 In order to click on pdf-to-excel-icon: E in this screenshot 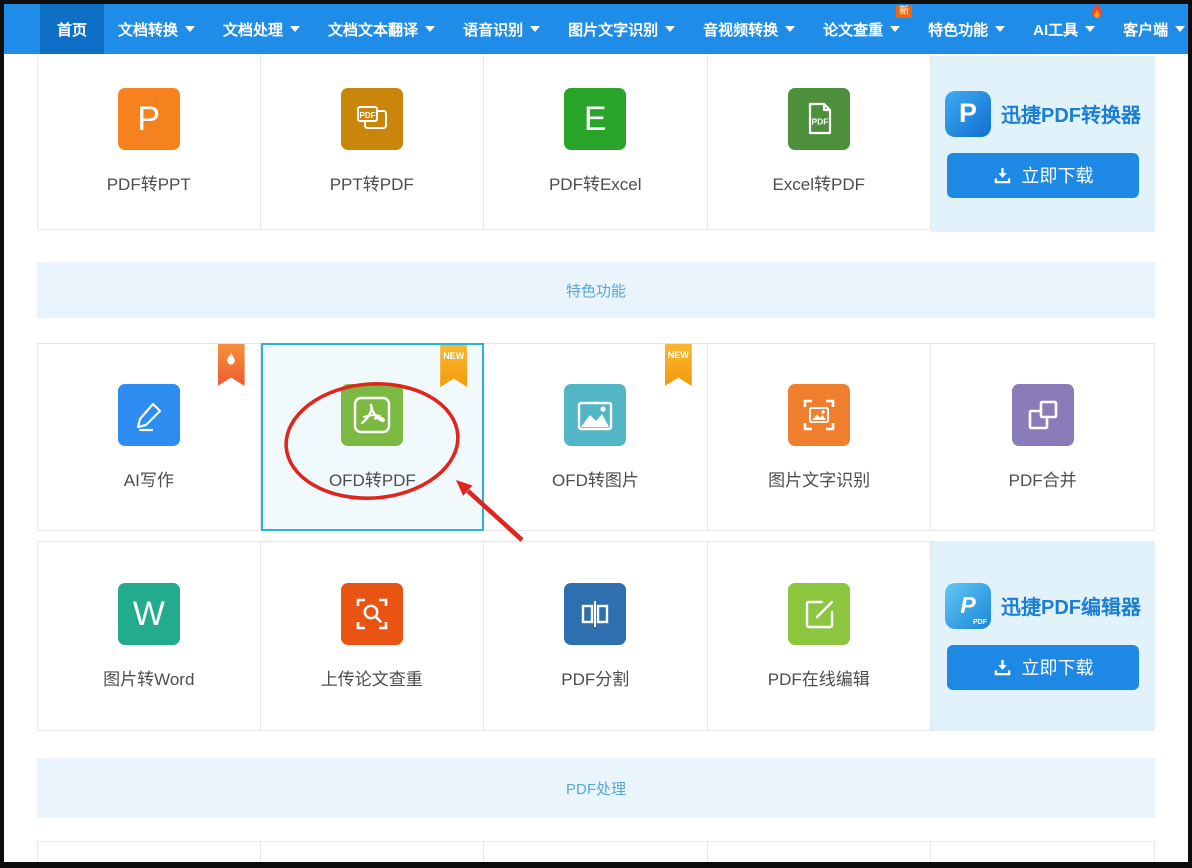, I will do `click(595, 119)`.